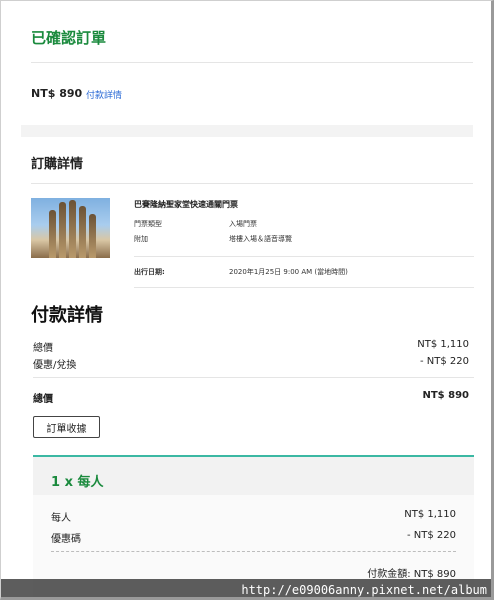  Describe the element at coordinates (141, 239) in the screenshot. I see `addon-label: 附加` at that location.